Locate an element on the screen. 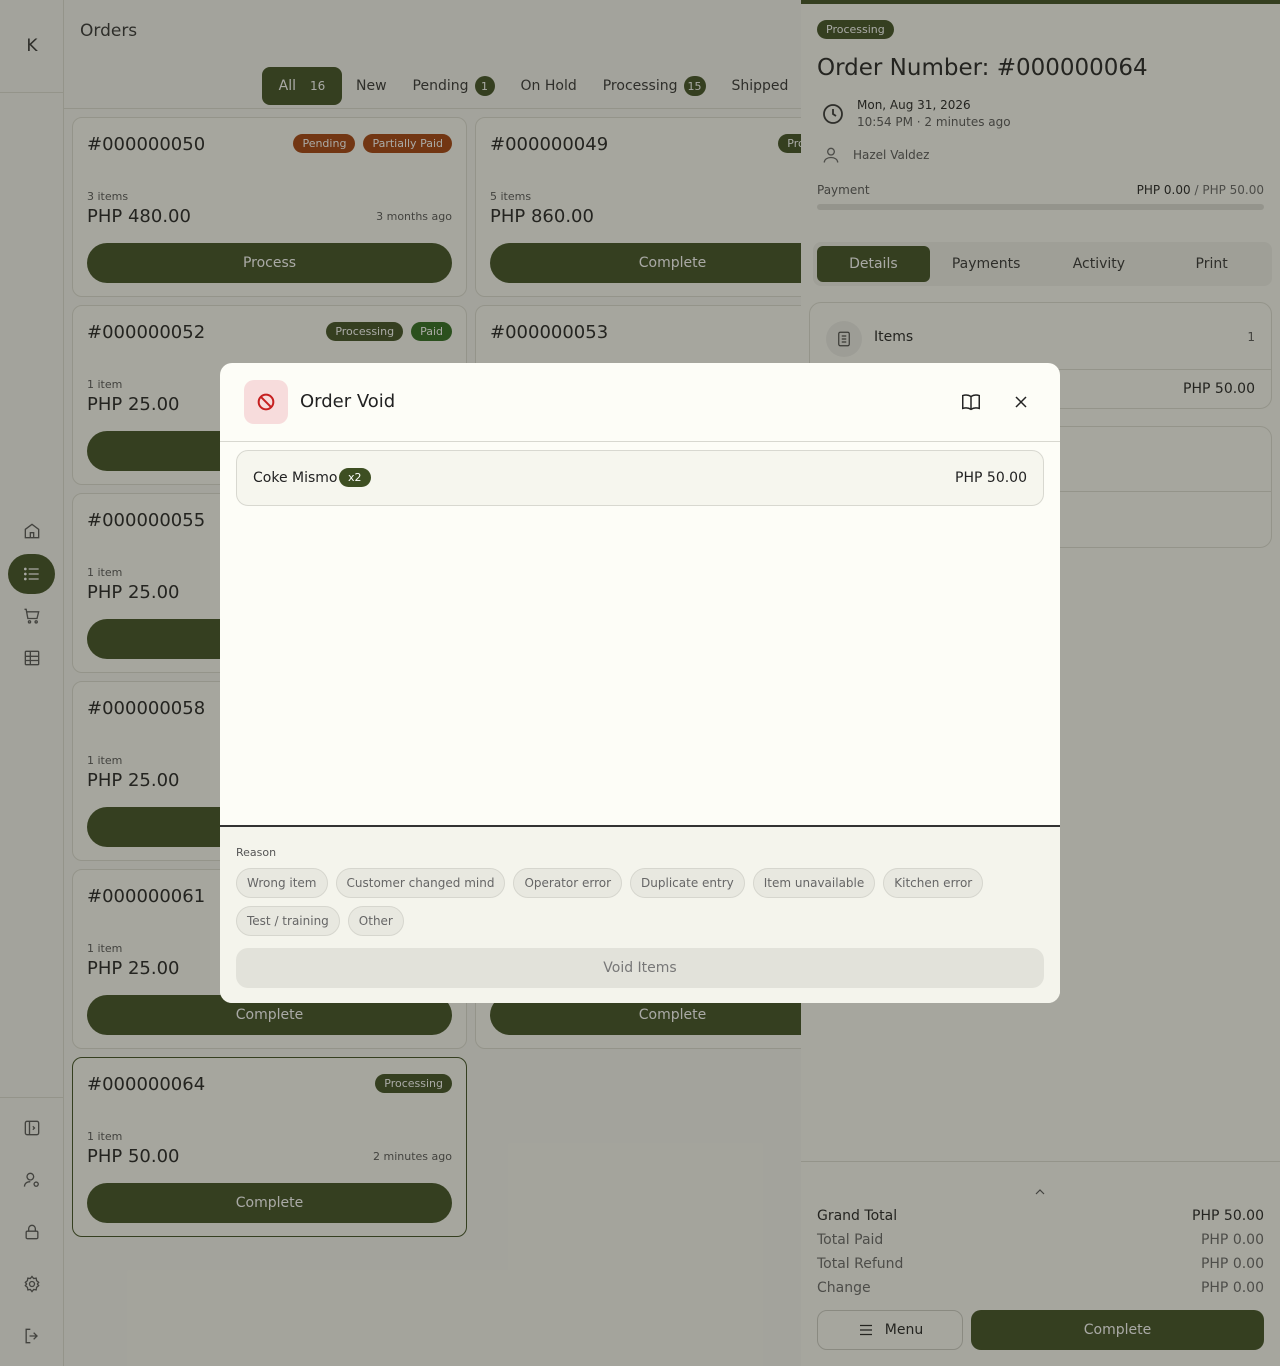  close-icon is located at coordinates (1021, 402).